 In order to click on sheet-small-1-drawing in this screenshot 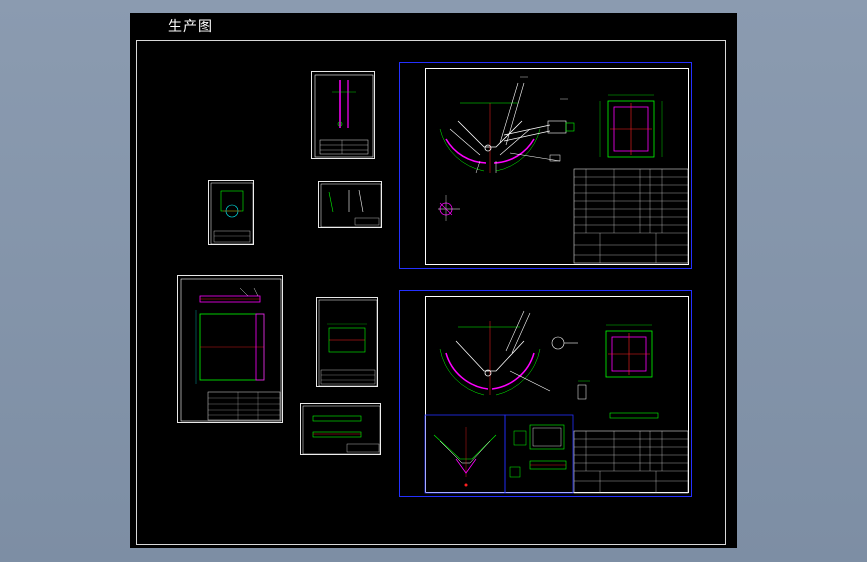, I will do `click(344, 116)`.